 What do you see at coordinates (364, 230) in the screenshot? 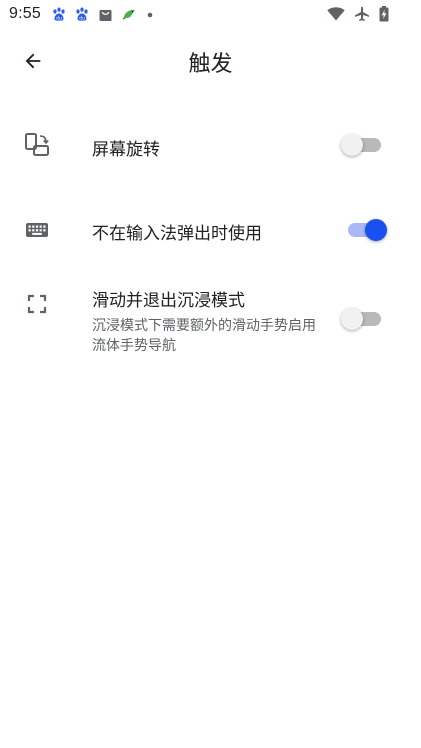
I see `disable-when-keyboard-toggle` at bounding box center [364, 230].